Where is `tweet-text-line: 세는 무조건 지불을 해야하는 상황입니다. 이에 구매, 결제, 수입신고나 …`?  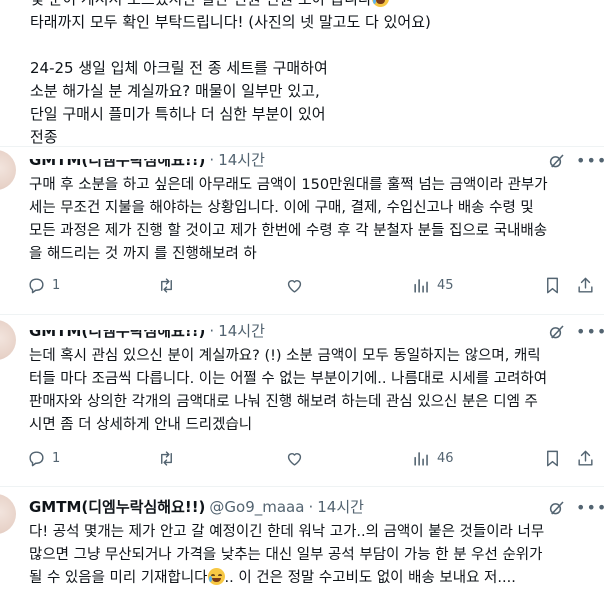 tweet-text-line: 세는 무조건 지불을 해야하는 상황입니다. 이에 구매, 결제, 수입신고나 … is located at coordinates (281, 208).